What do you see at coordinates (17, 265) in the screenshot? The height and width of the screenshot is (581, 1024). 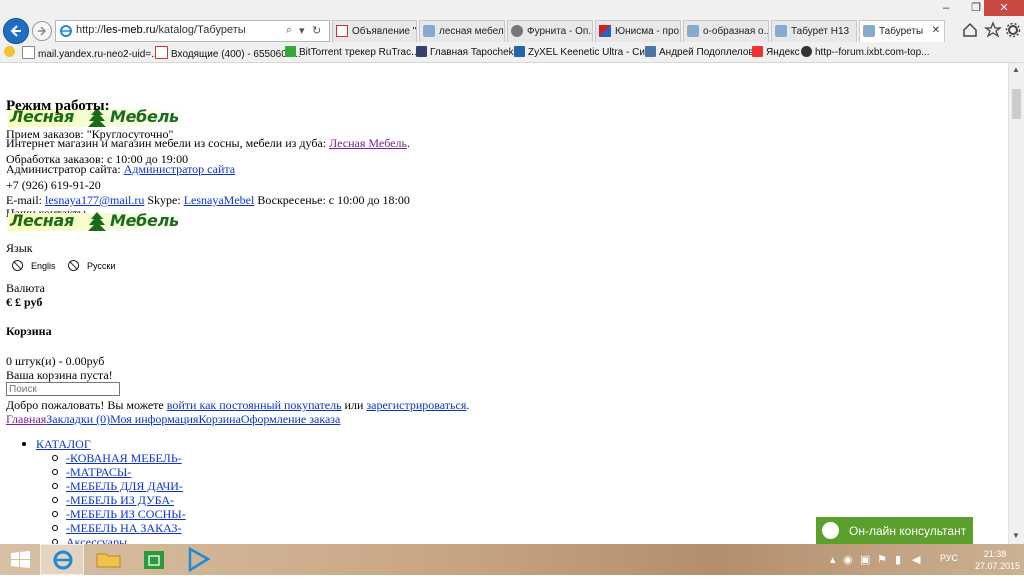 I see `broken-image-icon` at bounding box center [17, 265].